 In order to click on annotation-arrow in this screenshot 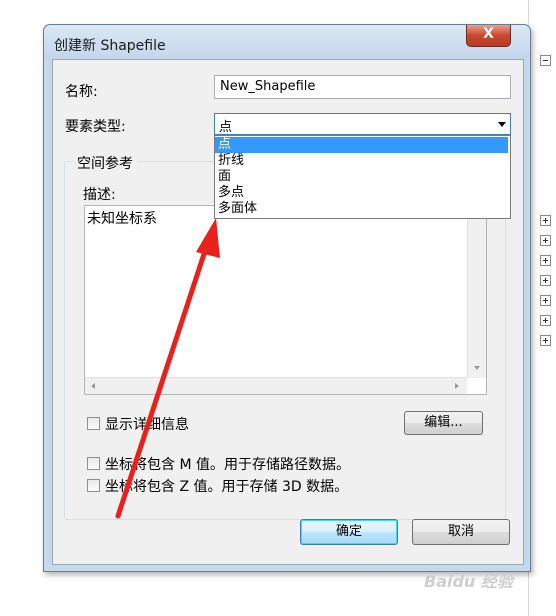, I will do `click(167, 368)`.